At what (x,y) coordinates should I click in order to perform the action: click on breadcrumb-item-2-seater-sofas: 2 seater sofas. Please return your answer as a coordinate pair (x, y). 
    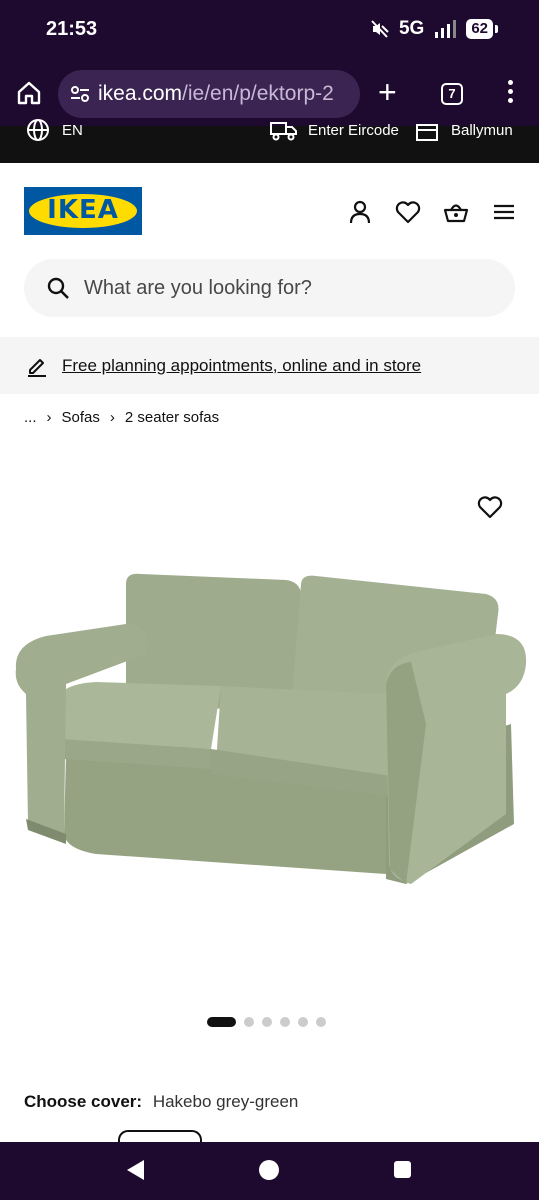
    Looking at the image, I should click on (172, 417).